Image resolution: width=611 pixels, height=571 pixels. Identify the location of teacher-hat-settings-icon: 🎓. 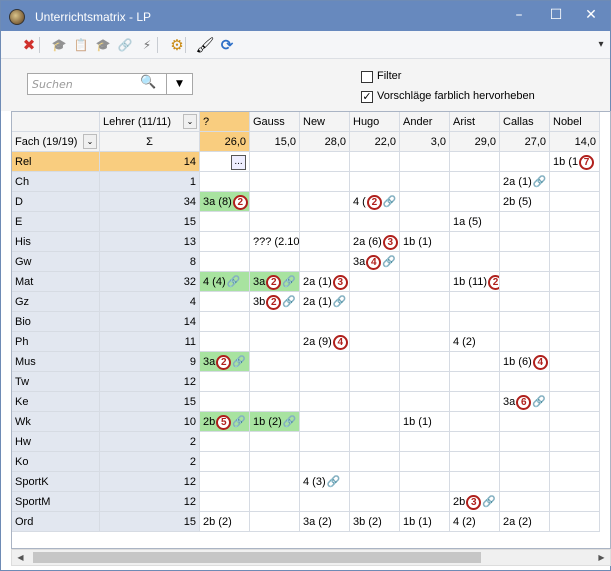
(103, 45).